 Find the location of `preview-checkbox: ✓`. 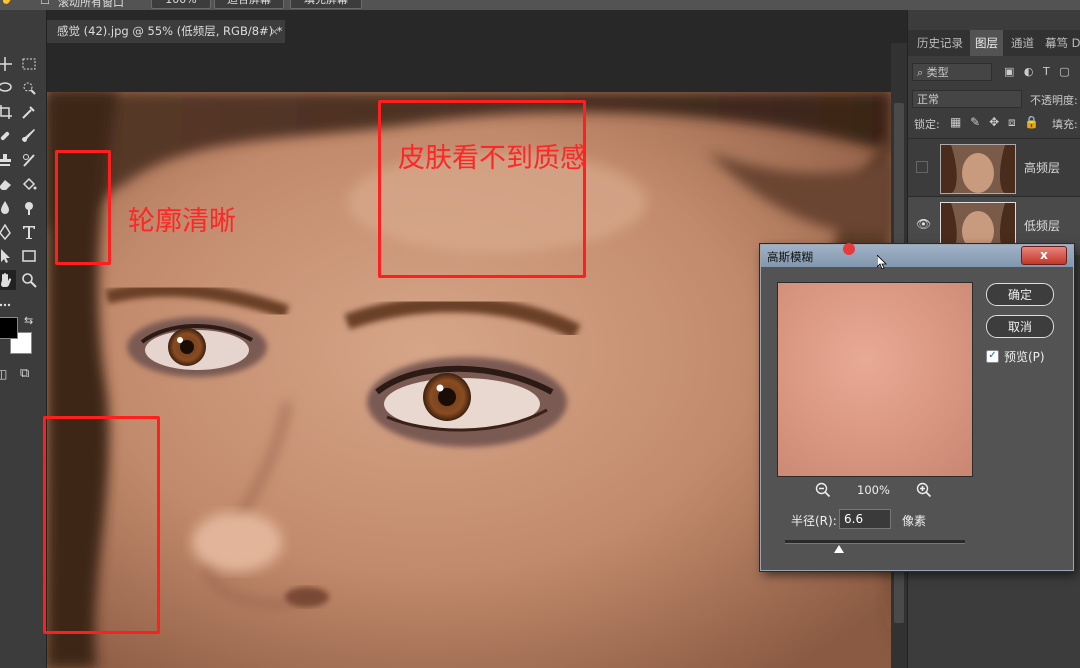

preview-checkbox: ✓ is located at coordinates (992, 356).